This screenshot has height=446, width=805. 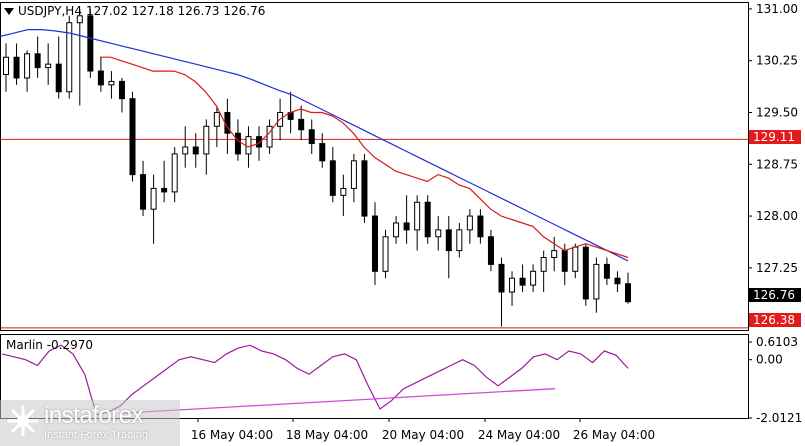 I want to click on indicator-axis-label: 0.6103, so click(x=777, y=342).